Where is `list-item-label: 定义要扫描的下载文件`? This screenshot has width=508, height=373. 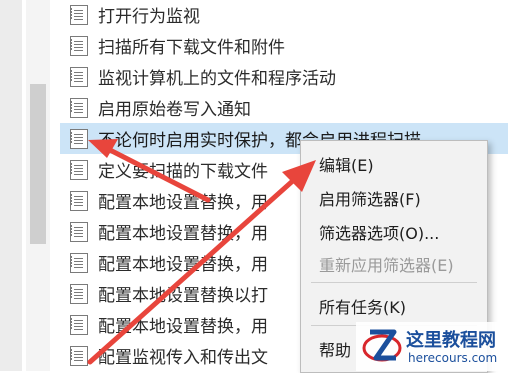 list-item-label: 定义要扫描的下载文件 is located at coordinates (183, 172).